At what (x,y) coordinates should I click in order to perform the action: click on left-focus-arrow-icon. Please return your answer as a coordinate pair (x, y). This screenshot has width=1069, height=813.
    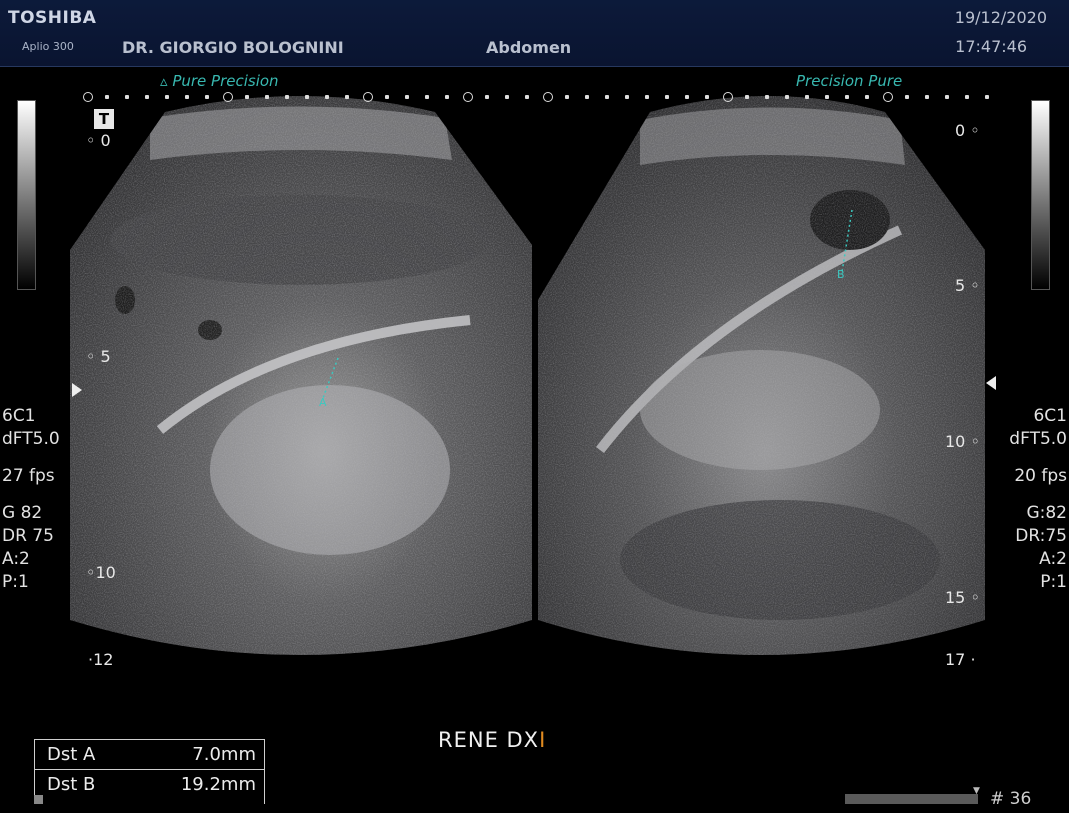
    Looking at the image, I should click on (77, 390).